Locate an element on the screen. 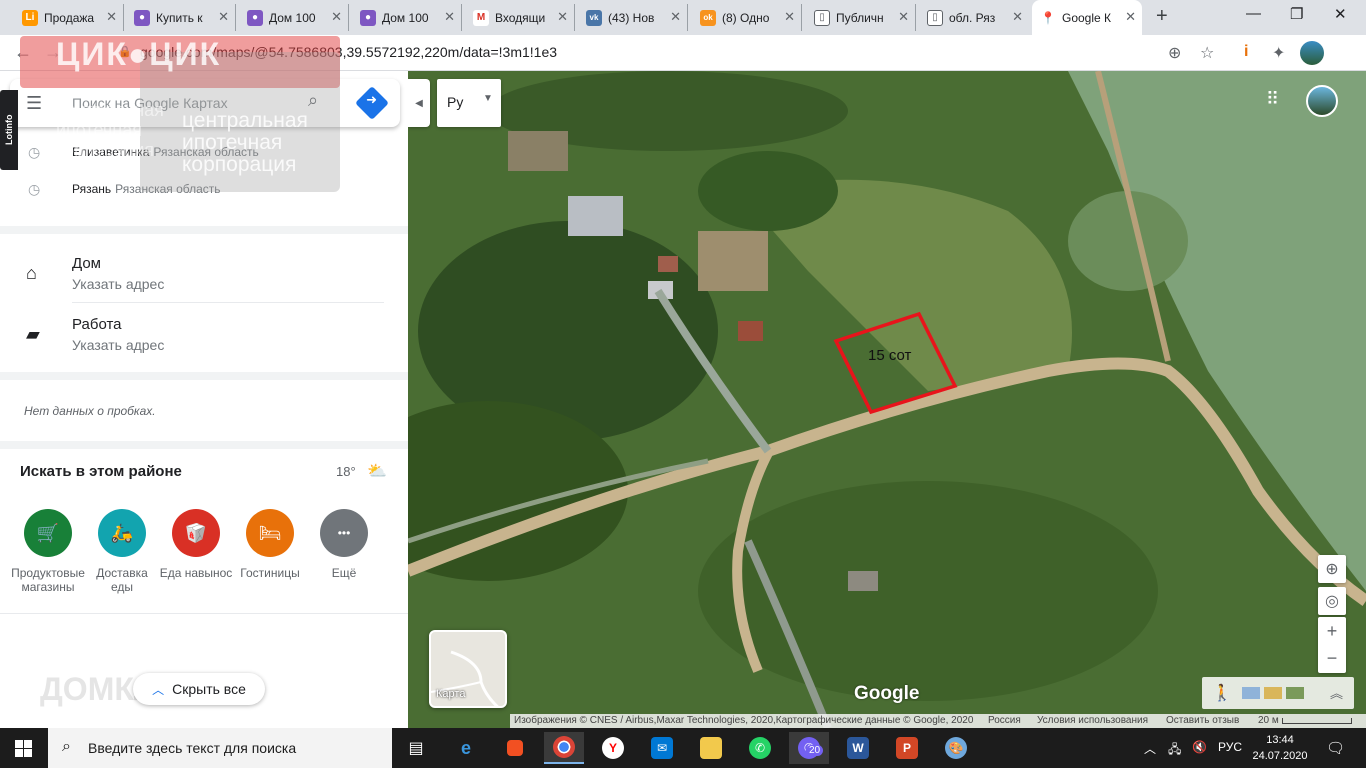 This screenshot has height=768, width=1366. input-language: РУС is located at coordinates (1230, 747).